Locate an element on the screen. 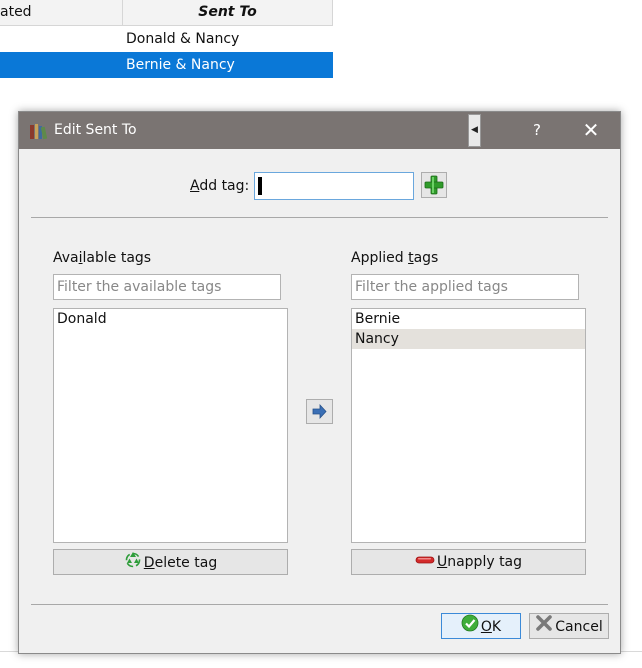  dialog-title: Edit Sent To is located at coordinates (95, 130).